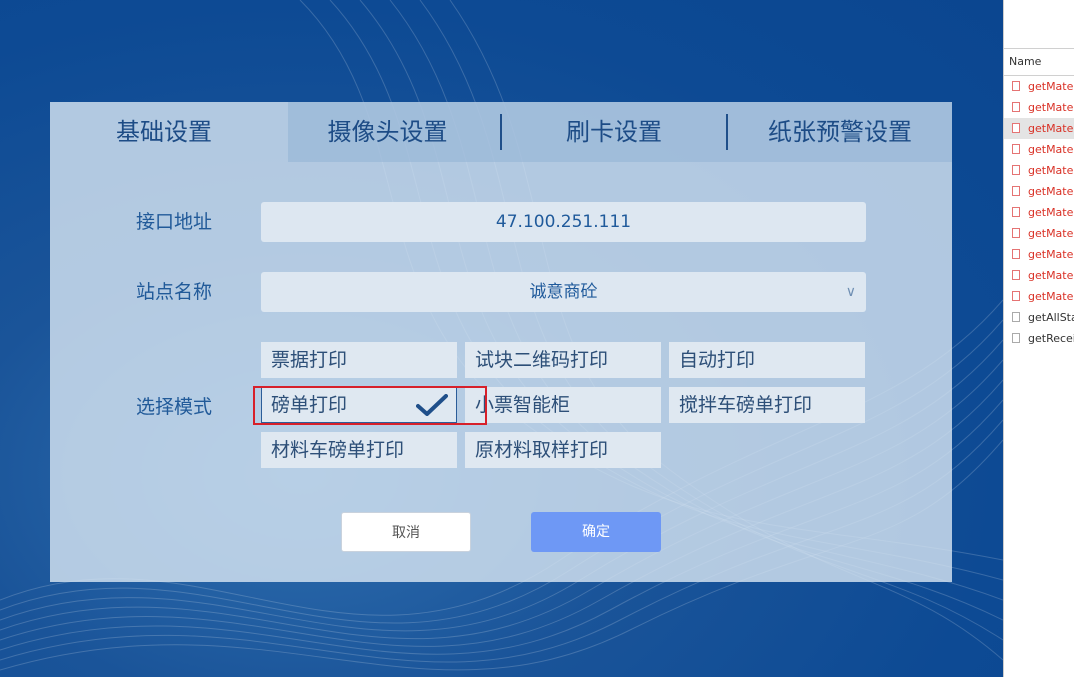  I want to click on network-request-row: getRecei, so click(1039, 338).